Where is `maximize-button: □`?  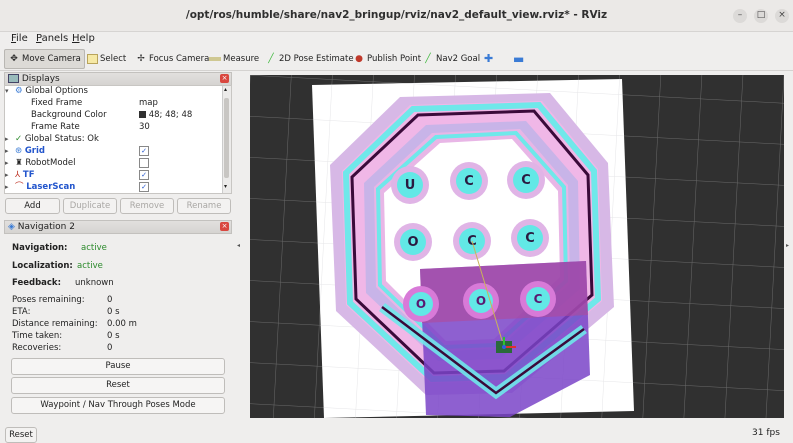
maximize-button: □ is located at coordinates (761, 16).